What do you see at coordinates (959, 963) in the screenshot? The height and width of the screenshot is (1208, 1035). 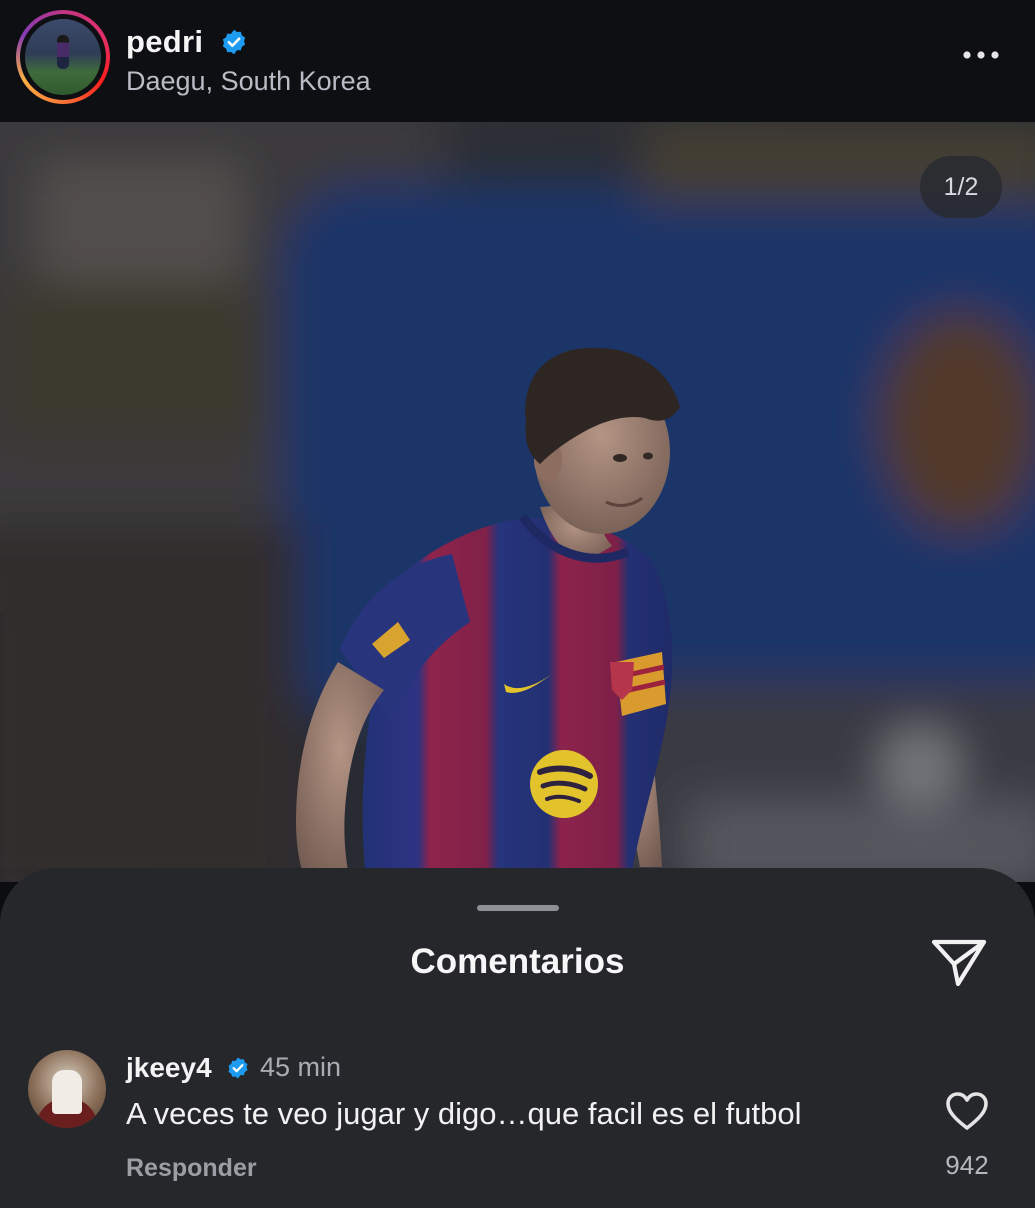 I see `send-icon` at bounding box center [959, 963].